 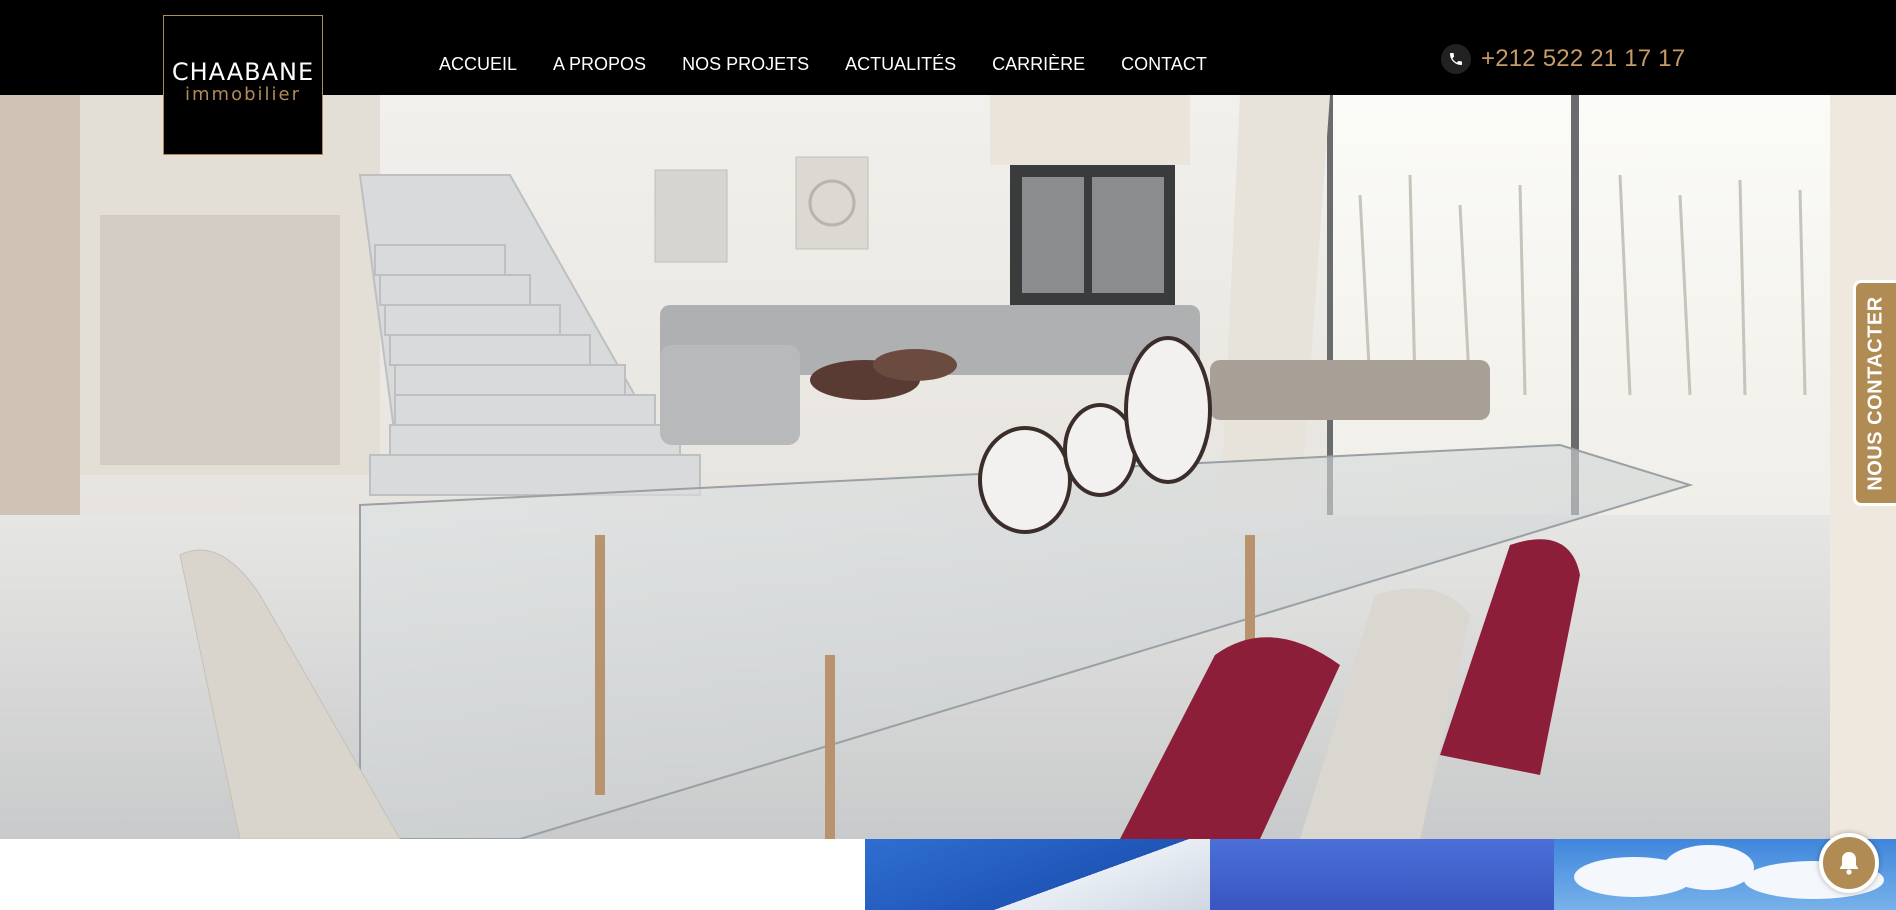 What do you see at coordinates (1164, 64) in the screenshot?
I see `nav-item-contact: CONTACT` at bounding box center [1164, 64].